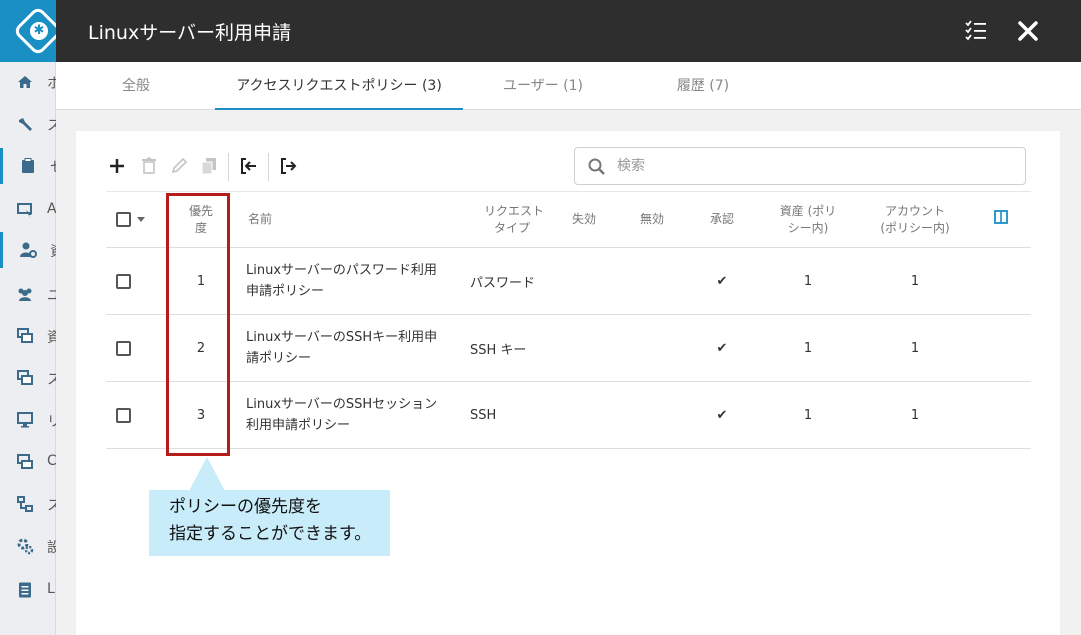 This screenshot has width=1081, height=635. What do you see at coordinates (209, 166) in the screenshot?
I see `copy-icon` at bounding box center [209, 166].